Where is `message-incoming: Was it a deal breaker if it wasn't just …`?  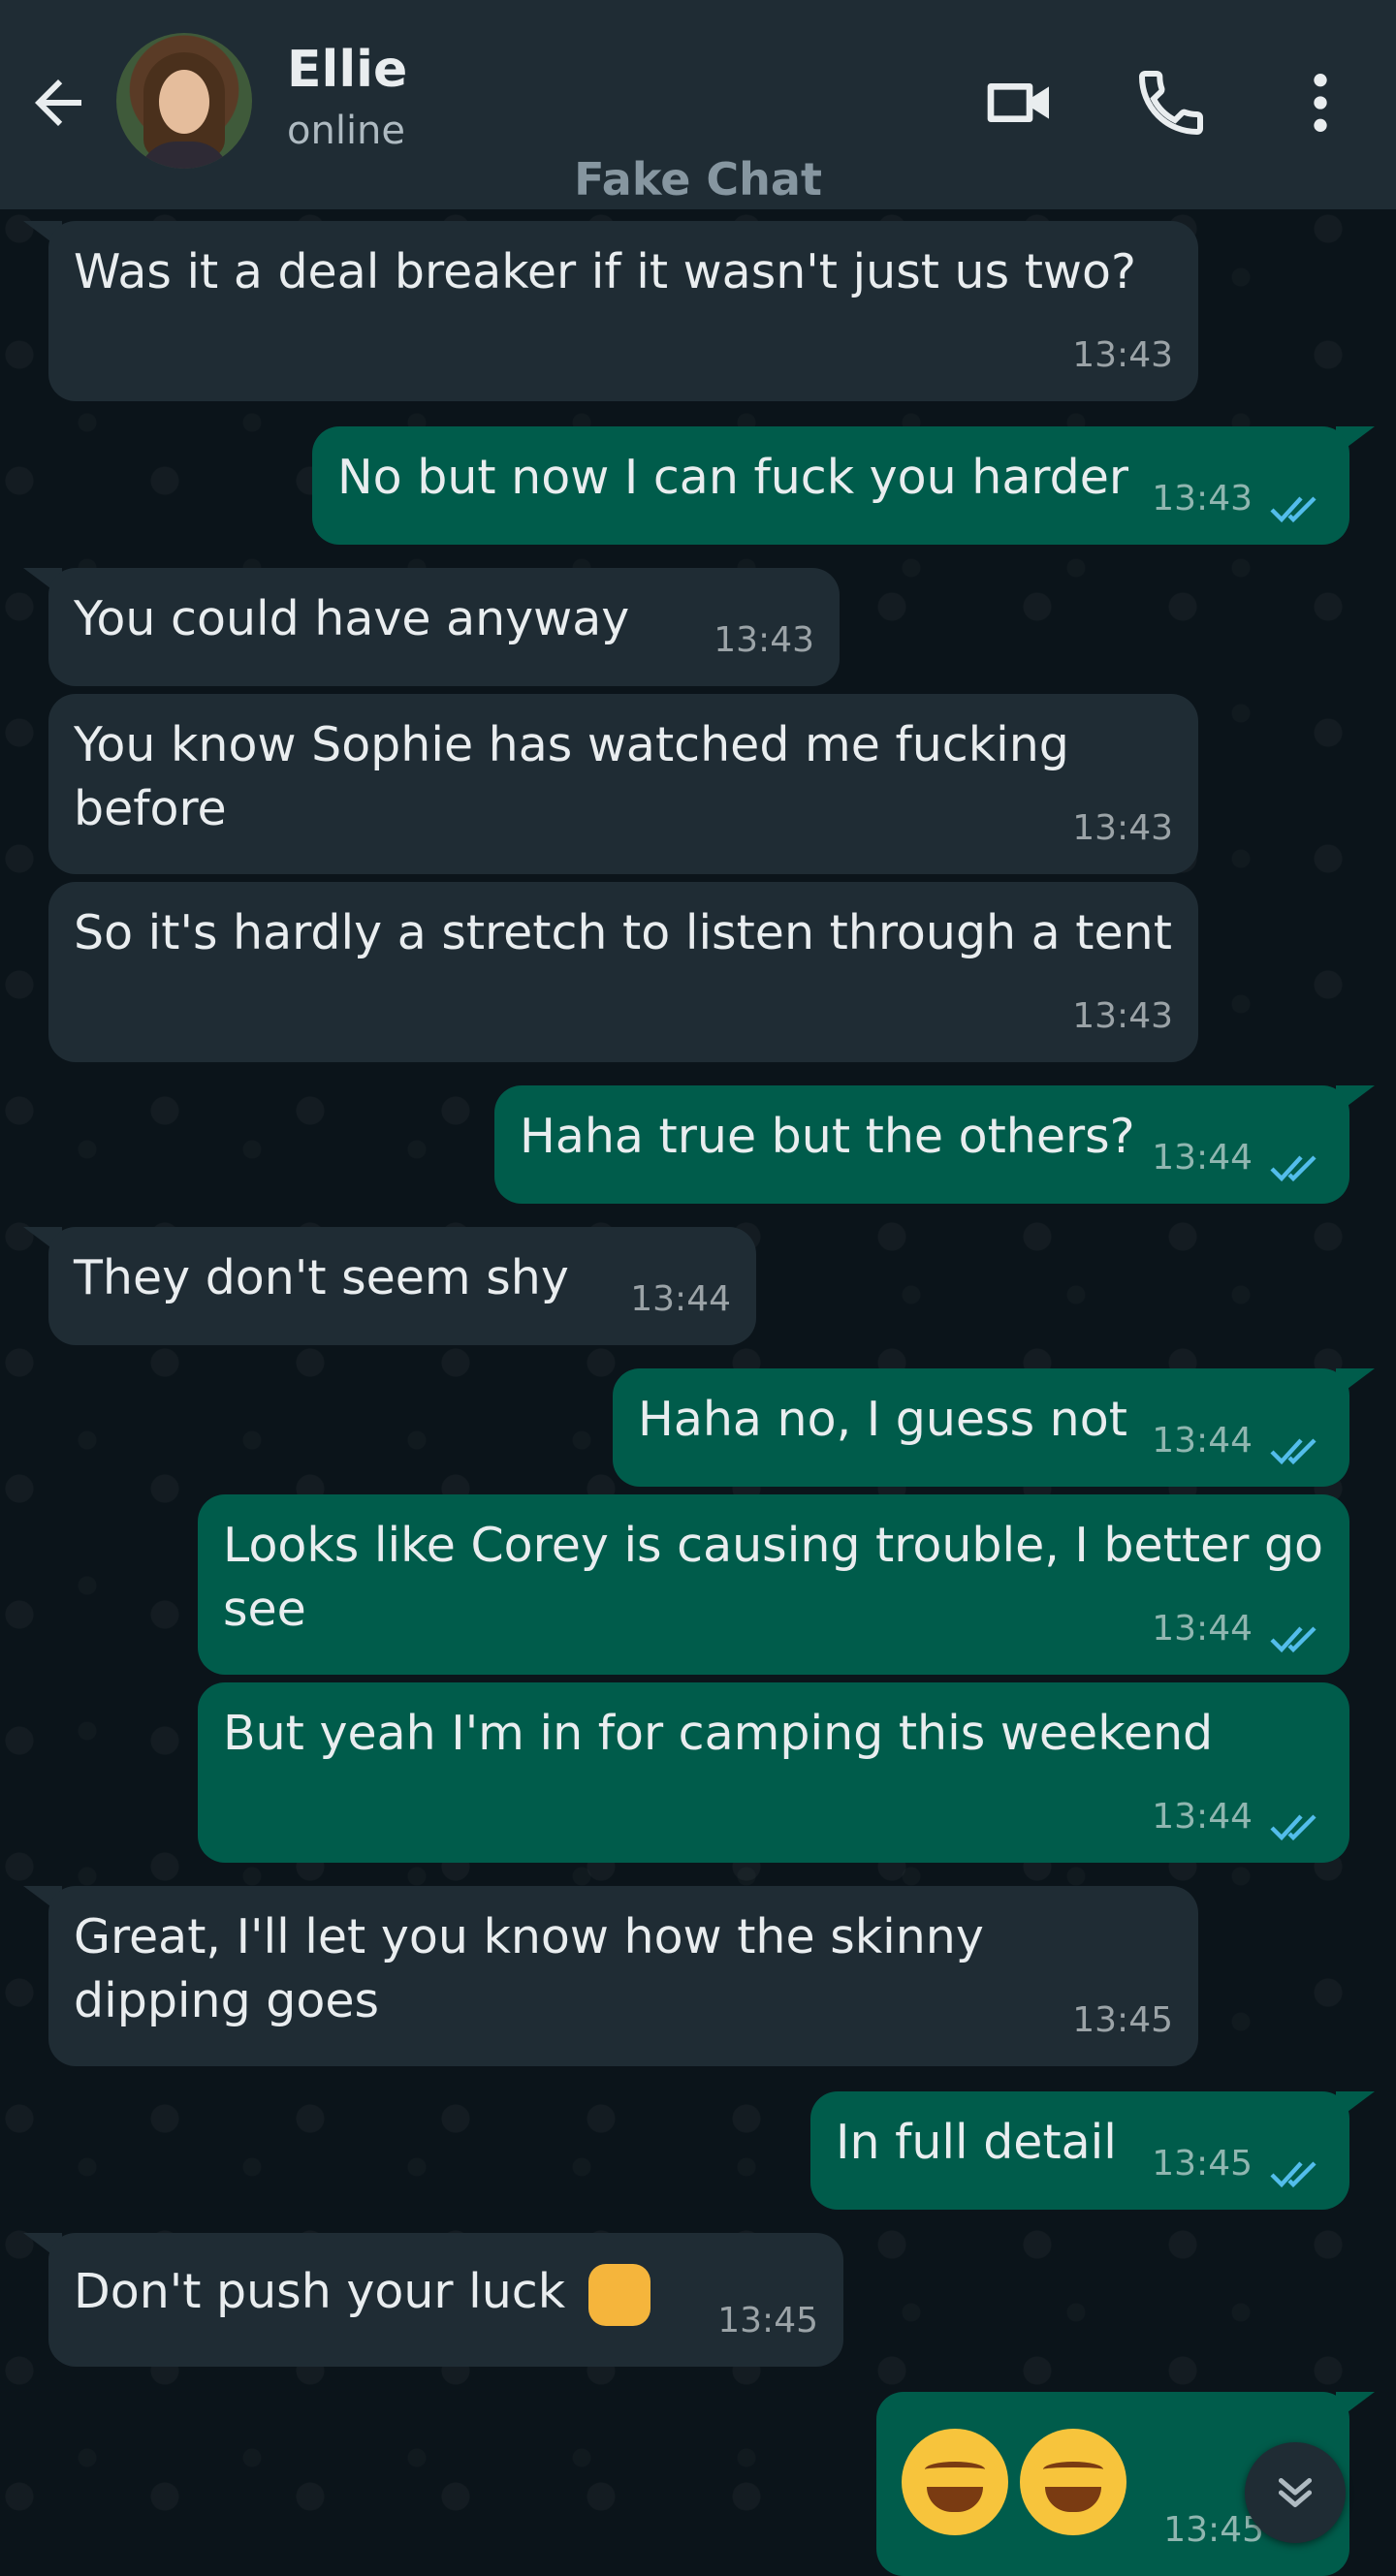 message-incoming: Was it a deal breaker if it wasn't just … is located at coordinates (623, 311).